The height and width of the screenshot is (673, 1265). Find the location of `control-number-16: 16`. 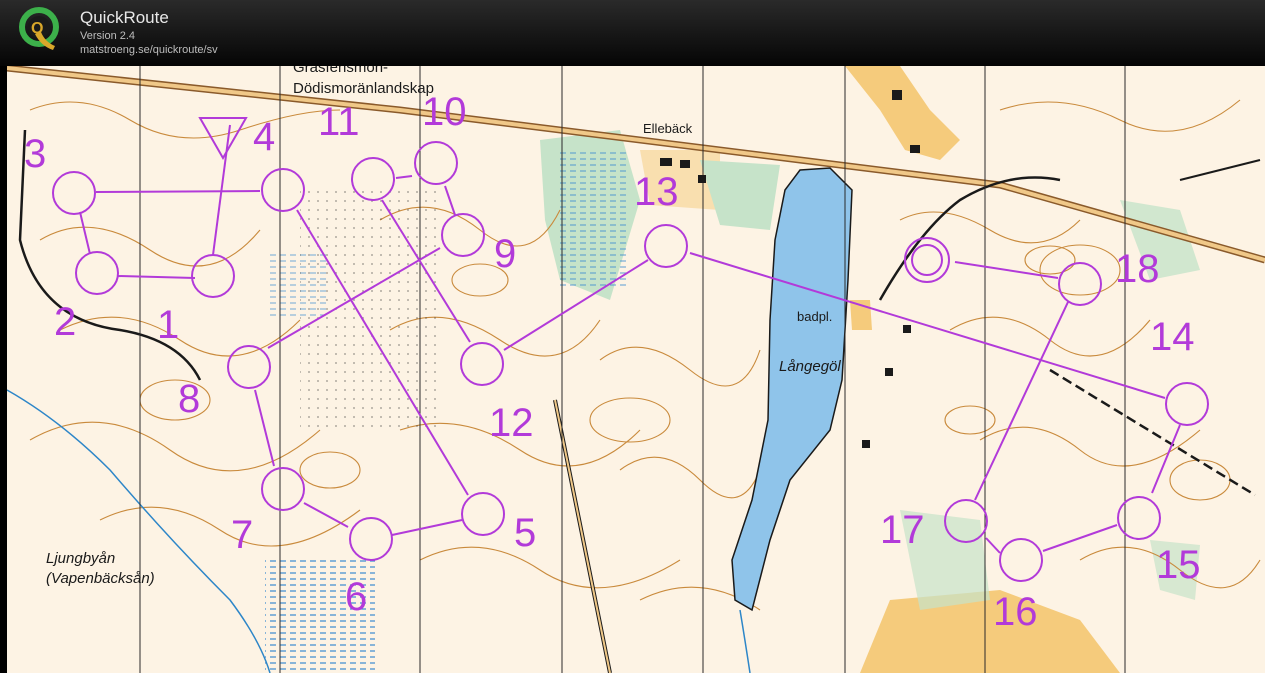

control-number-16: 16 is located at coordinates (1015, 612).